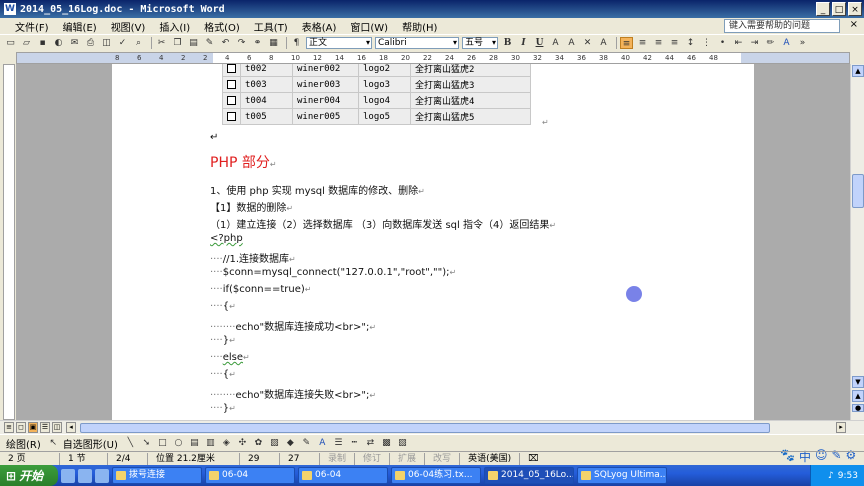  Describe the element at coordinates (32, 26) in the screenshot. I see `menu-file: 文件(F)` at that location.